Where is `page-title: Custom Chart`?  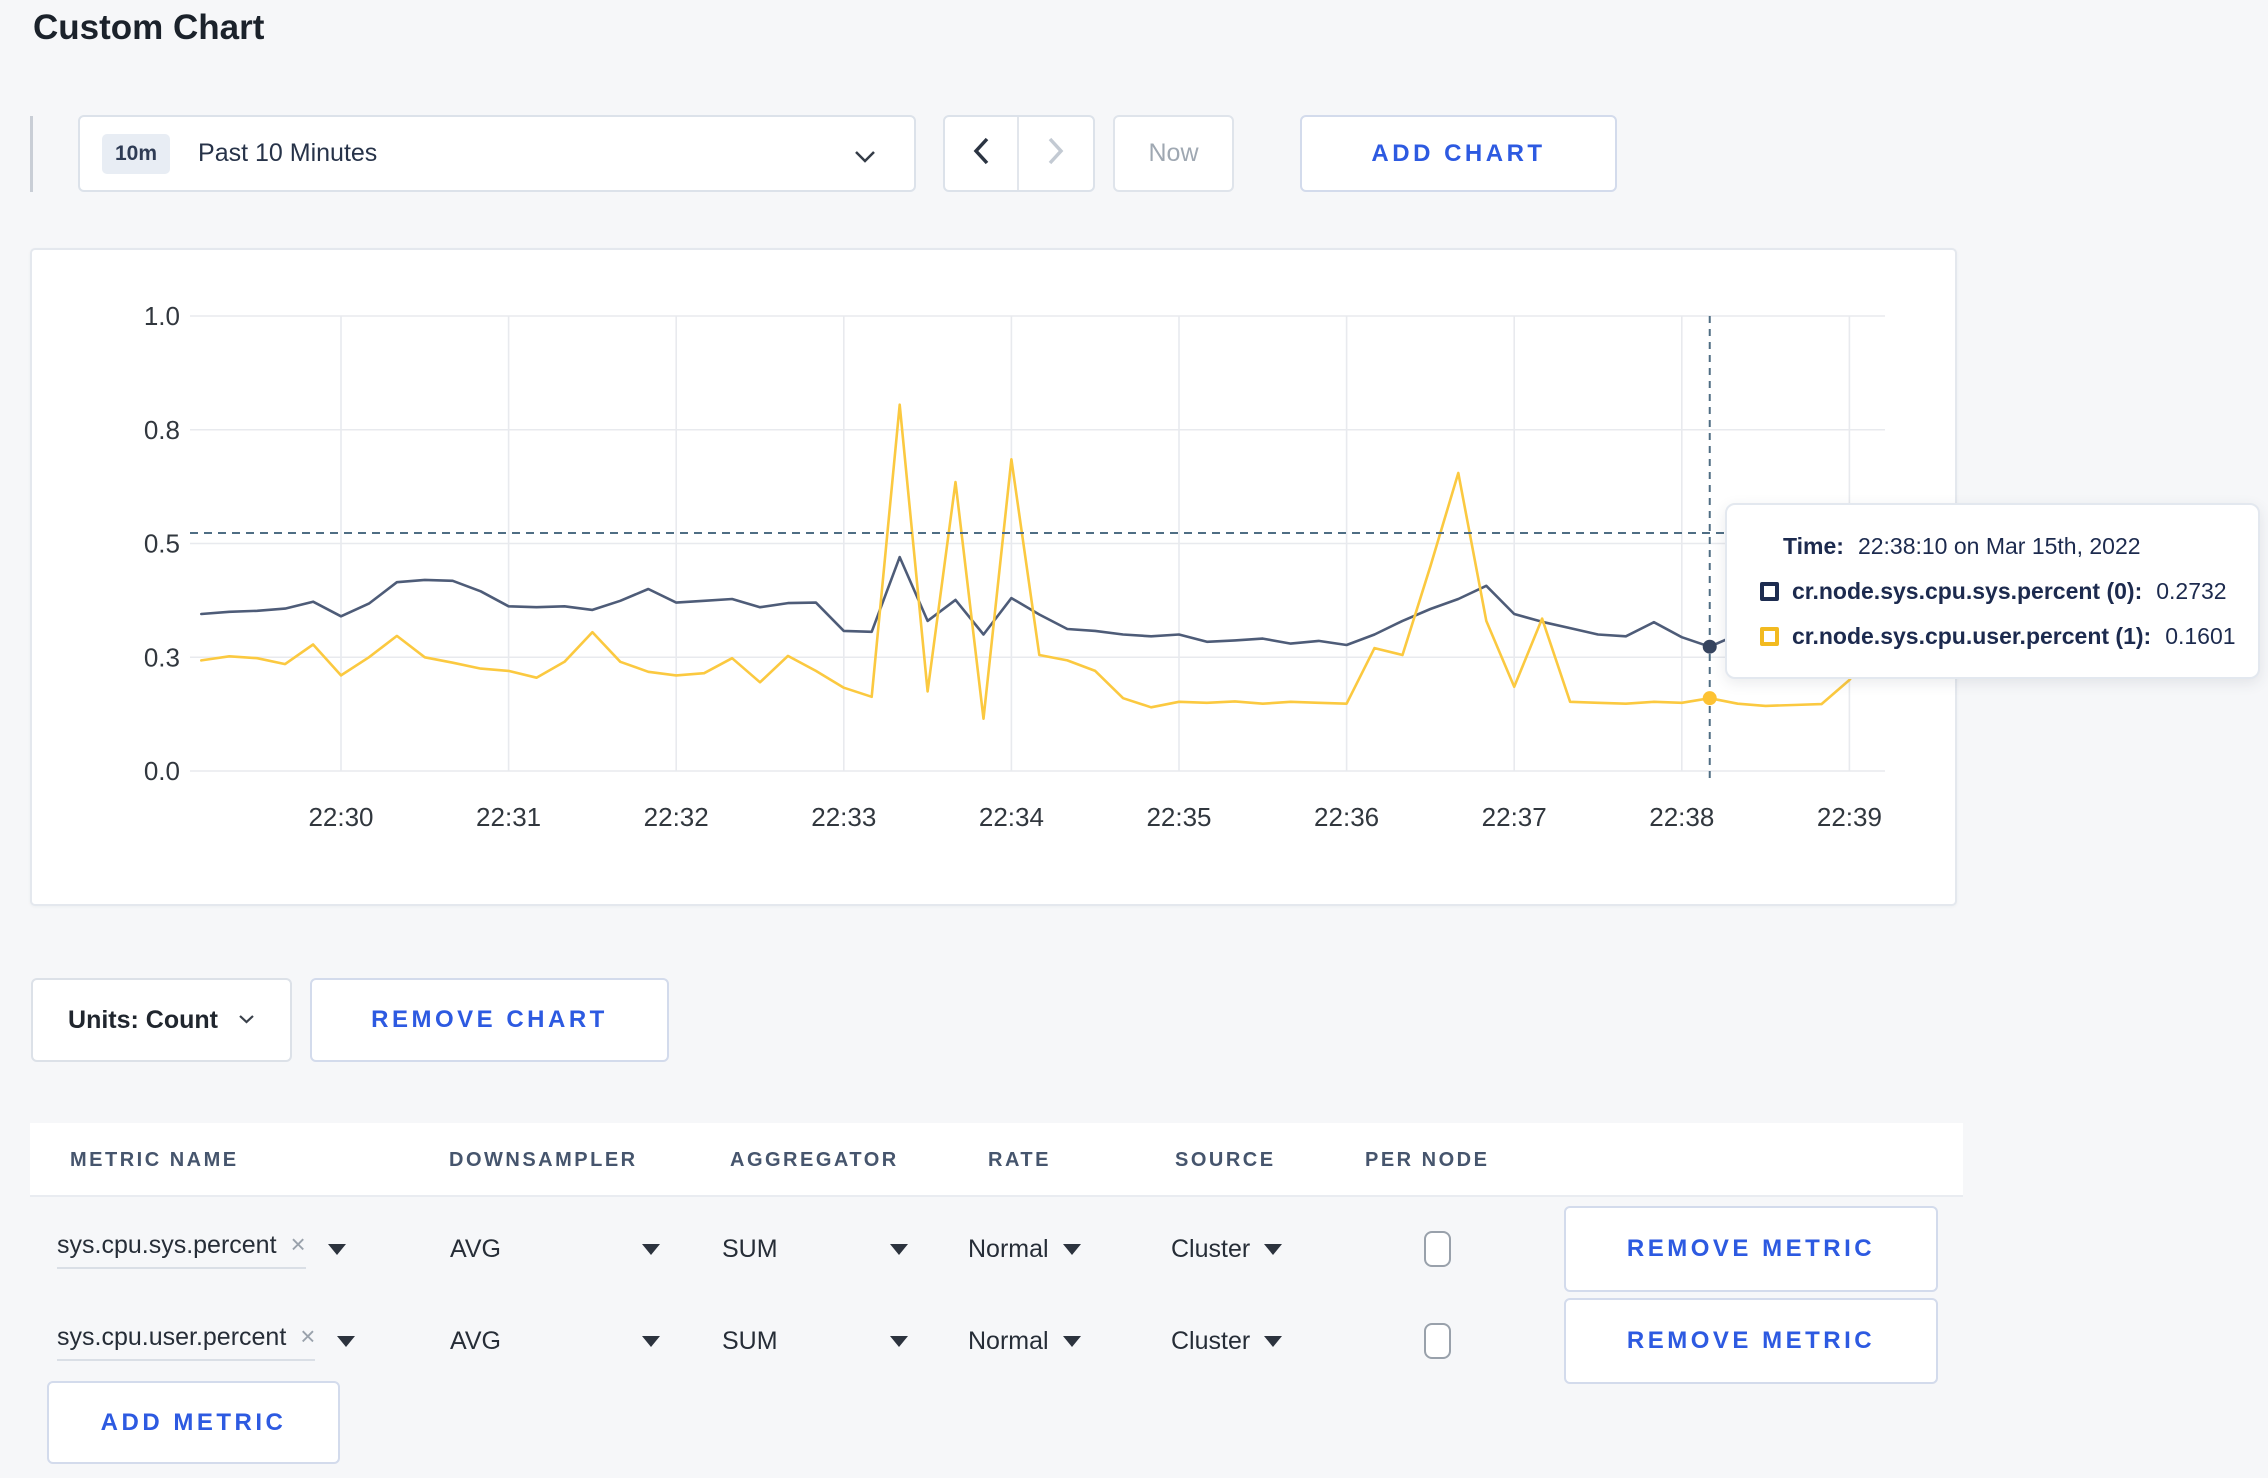 page-title: Custom Chart is located at coordinates (149, 27).